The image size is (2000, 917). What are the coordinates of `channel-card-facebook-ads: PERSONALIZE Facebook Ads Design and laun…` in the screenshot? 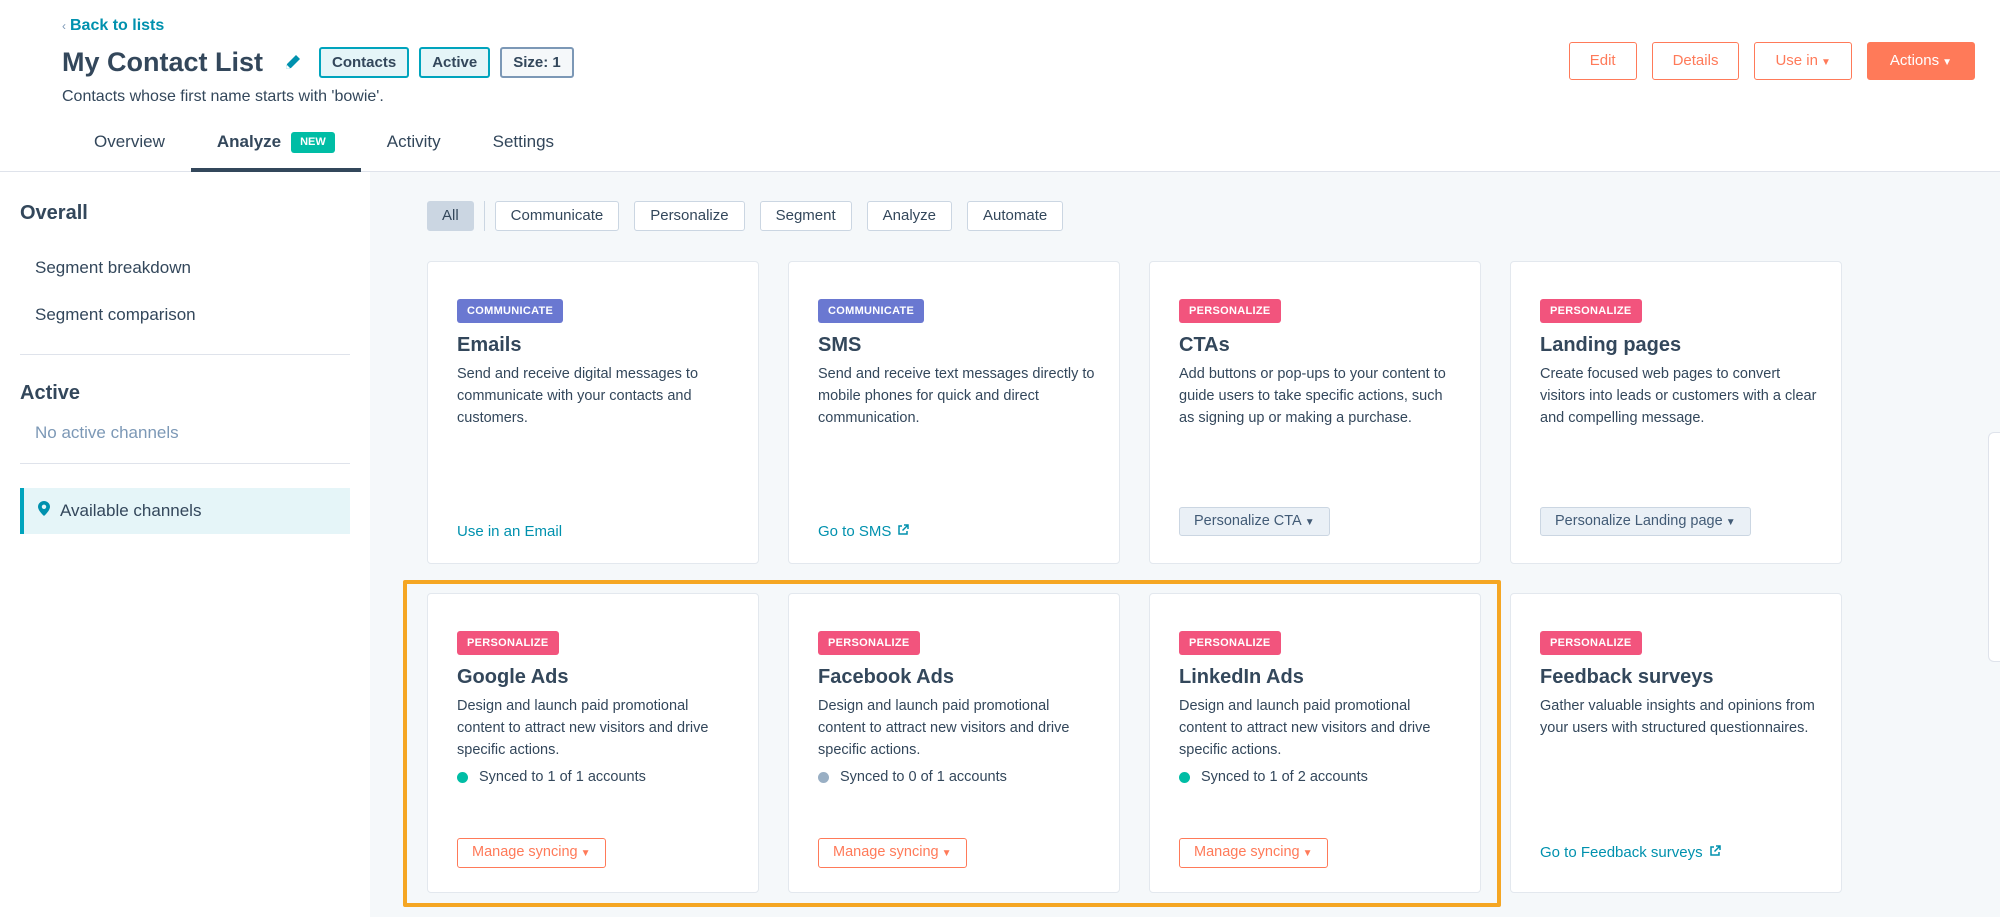 It's located at (954, 743).